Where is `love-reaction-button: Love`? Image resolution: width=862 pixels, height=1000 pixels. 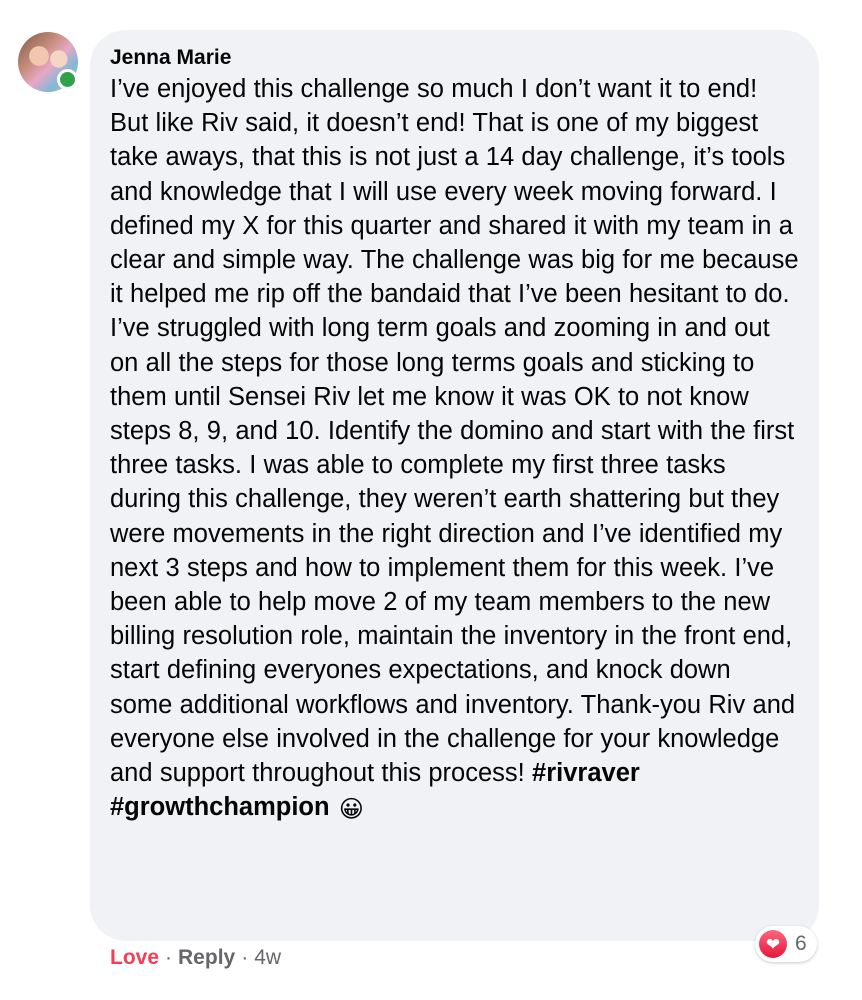
love-reaction-button: Love is located at coordinates (134, 958).